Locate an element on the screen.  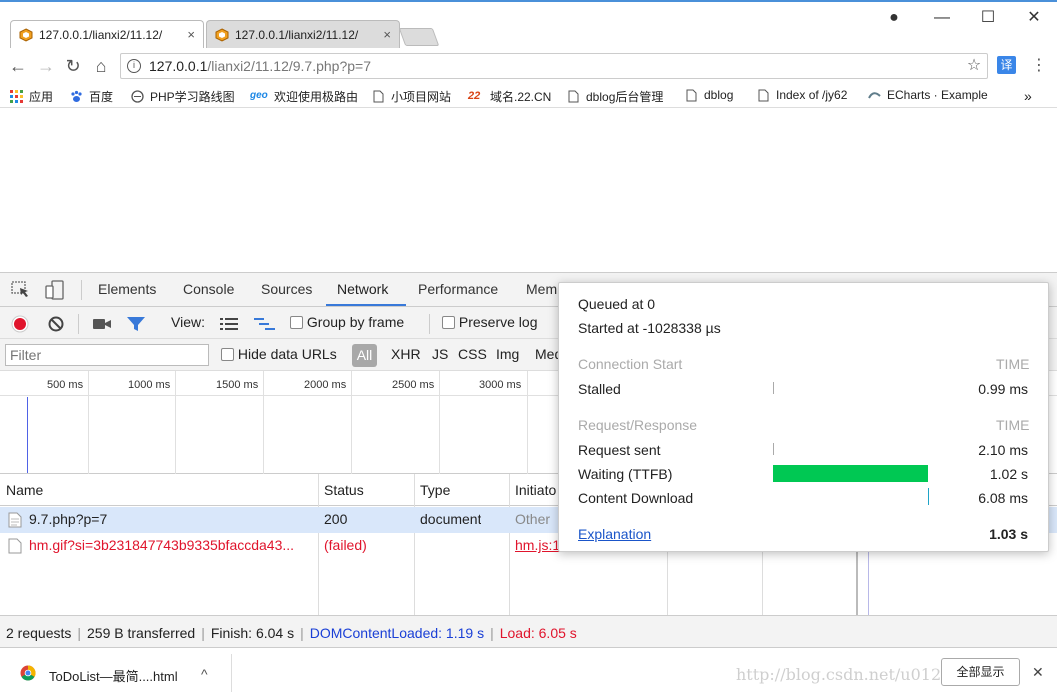
group-by-frame-option: Group by frame is located at coordinates (347, 322).